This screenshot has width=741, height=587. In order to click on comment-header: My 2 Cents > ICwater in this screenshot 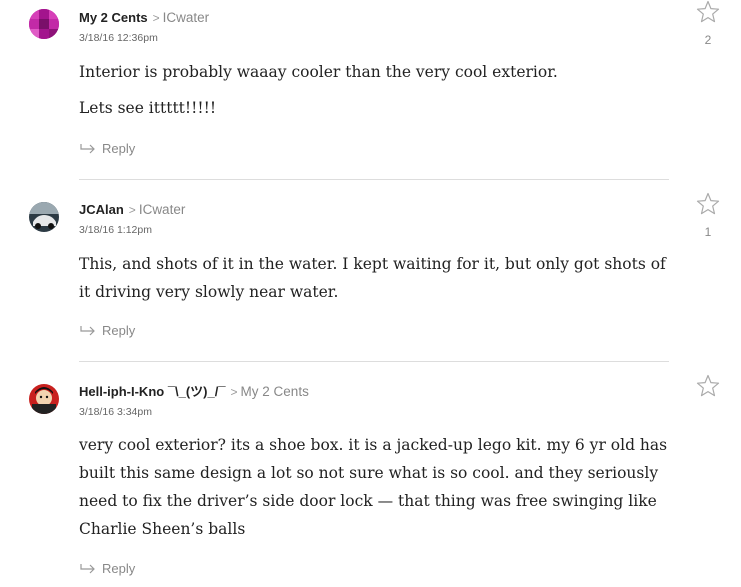, I will do `click(144, 18)`.